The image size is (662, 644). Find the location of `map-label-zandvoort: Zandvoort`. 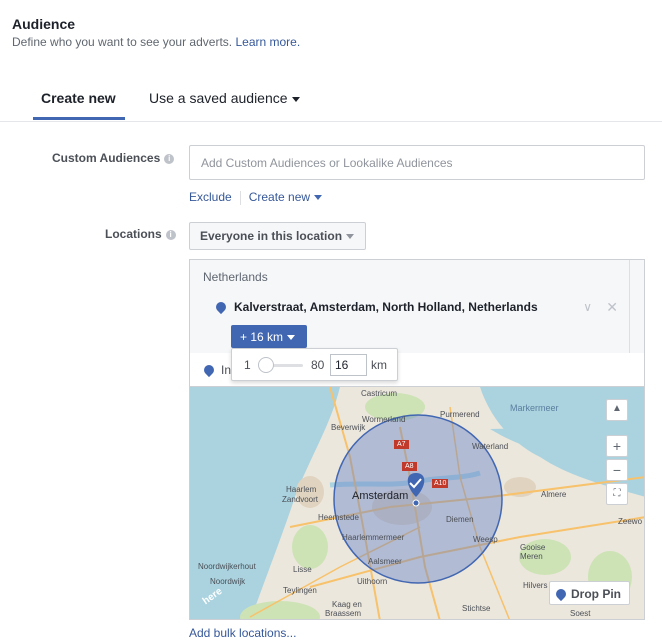

map-label-zandvoort: Zandvoort is located at coordinates (300, 499).